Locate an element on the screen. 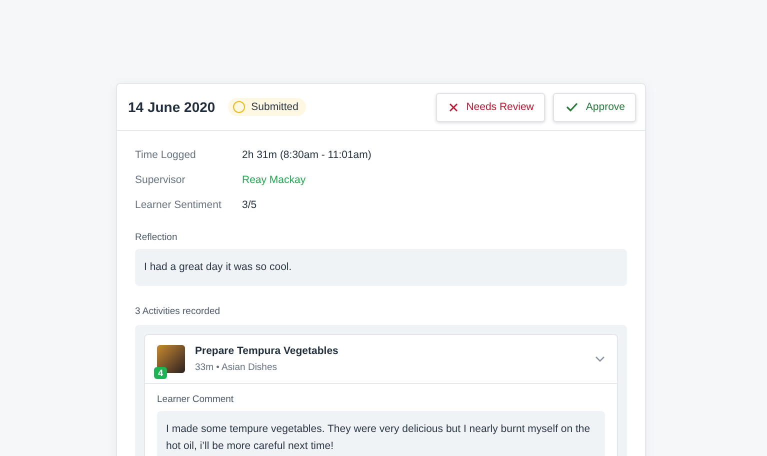  detail-value: 2h 31m (8:30am - 11:01am) is located at coordinates (307, 155).